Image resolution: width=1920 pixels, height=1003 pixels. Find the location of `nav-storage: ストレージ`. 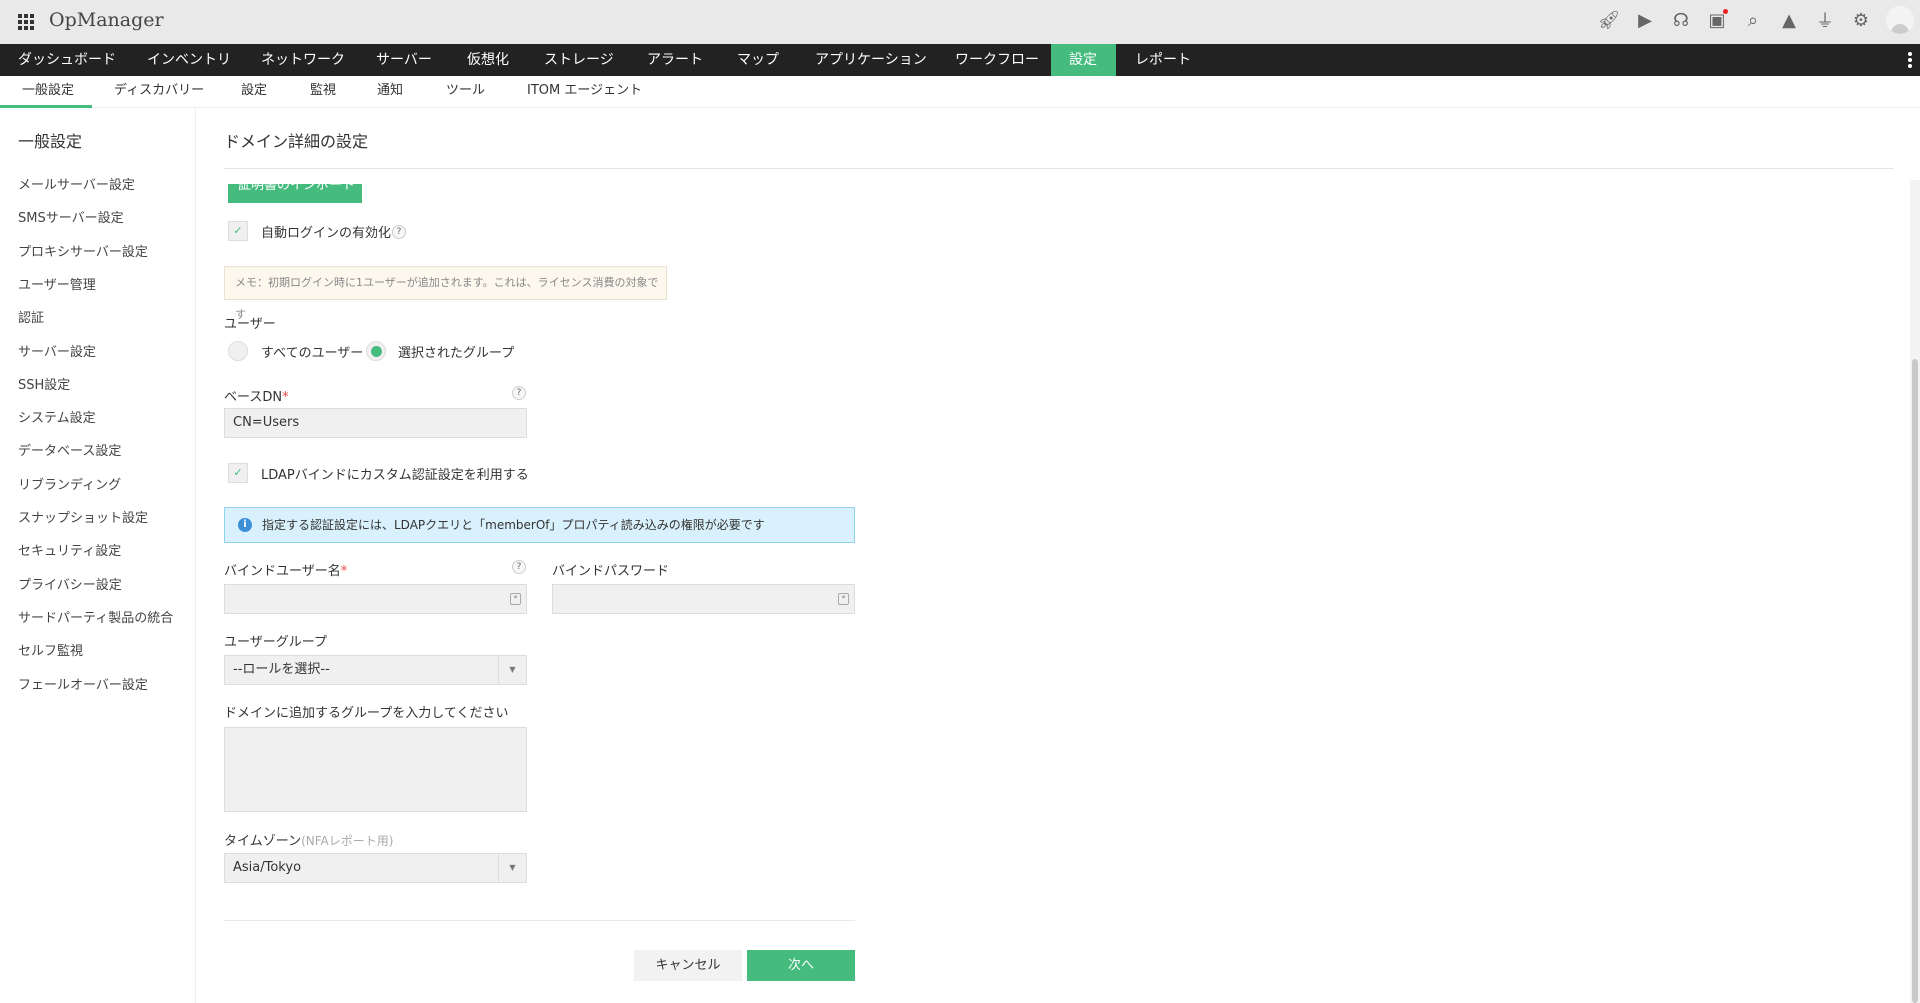

nav-storage: ストレージ is located at coordinates (579, 60).